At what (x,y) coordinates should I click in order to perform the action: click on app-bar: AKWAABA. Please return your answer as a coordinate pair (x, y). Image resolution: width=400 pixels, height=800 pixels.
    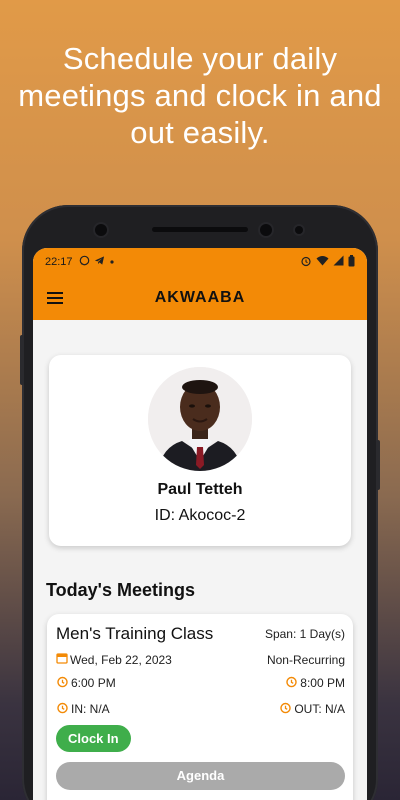
    Looking at the image, I should click on (200, 298).